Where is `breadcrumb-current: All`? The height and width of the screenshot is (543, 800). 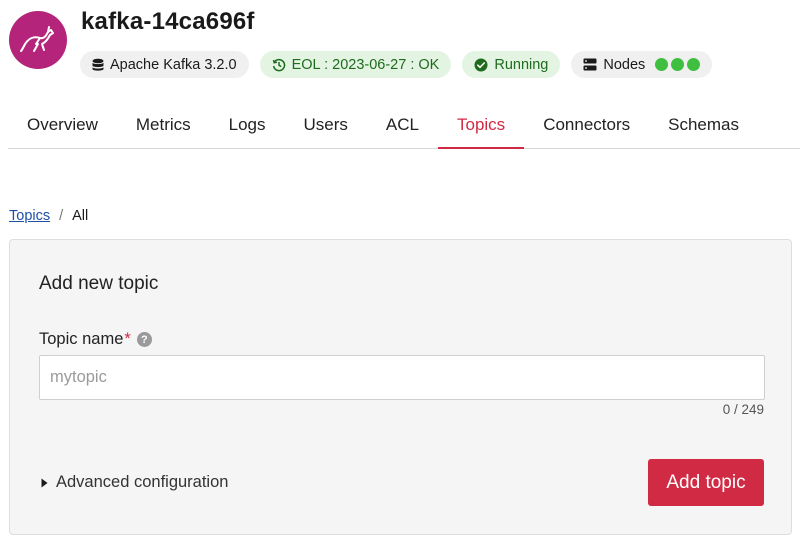 breadcrumb-current: All is located at coordinates (80, 216).